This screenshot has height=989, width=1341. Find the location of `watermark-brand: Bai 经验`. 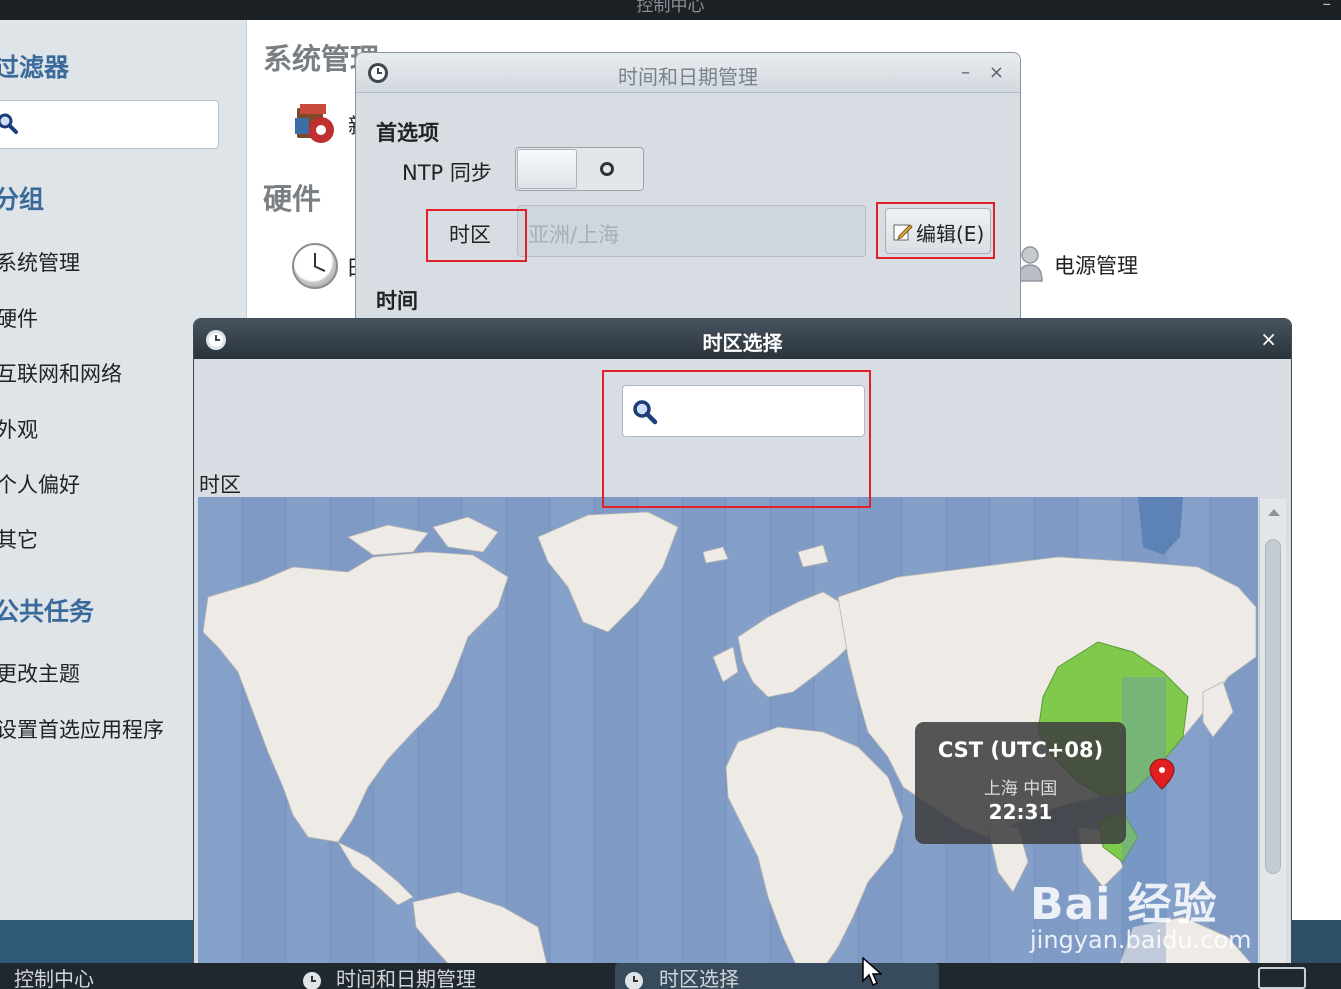

watermark-brand: Bai 经验 is located at coordinates (1124, 904).